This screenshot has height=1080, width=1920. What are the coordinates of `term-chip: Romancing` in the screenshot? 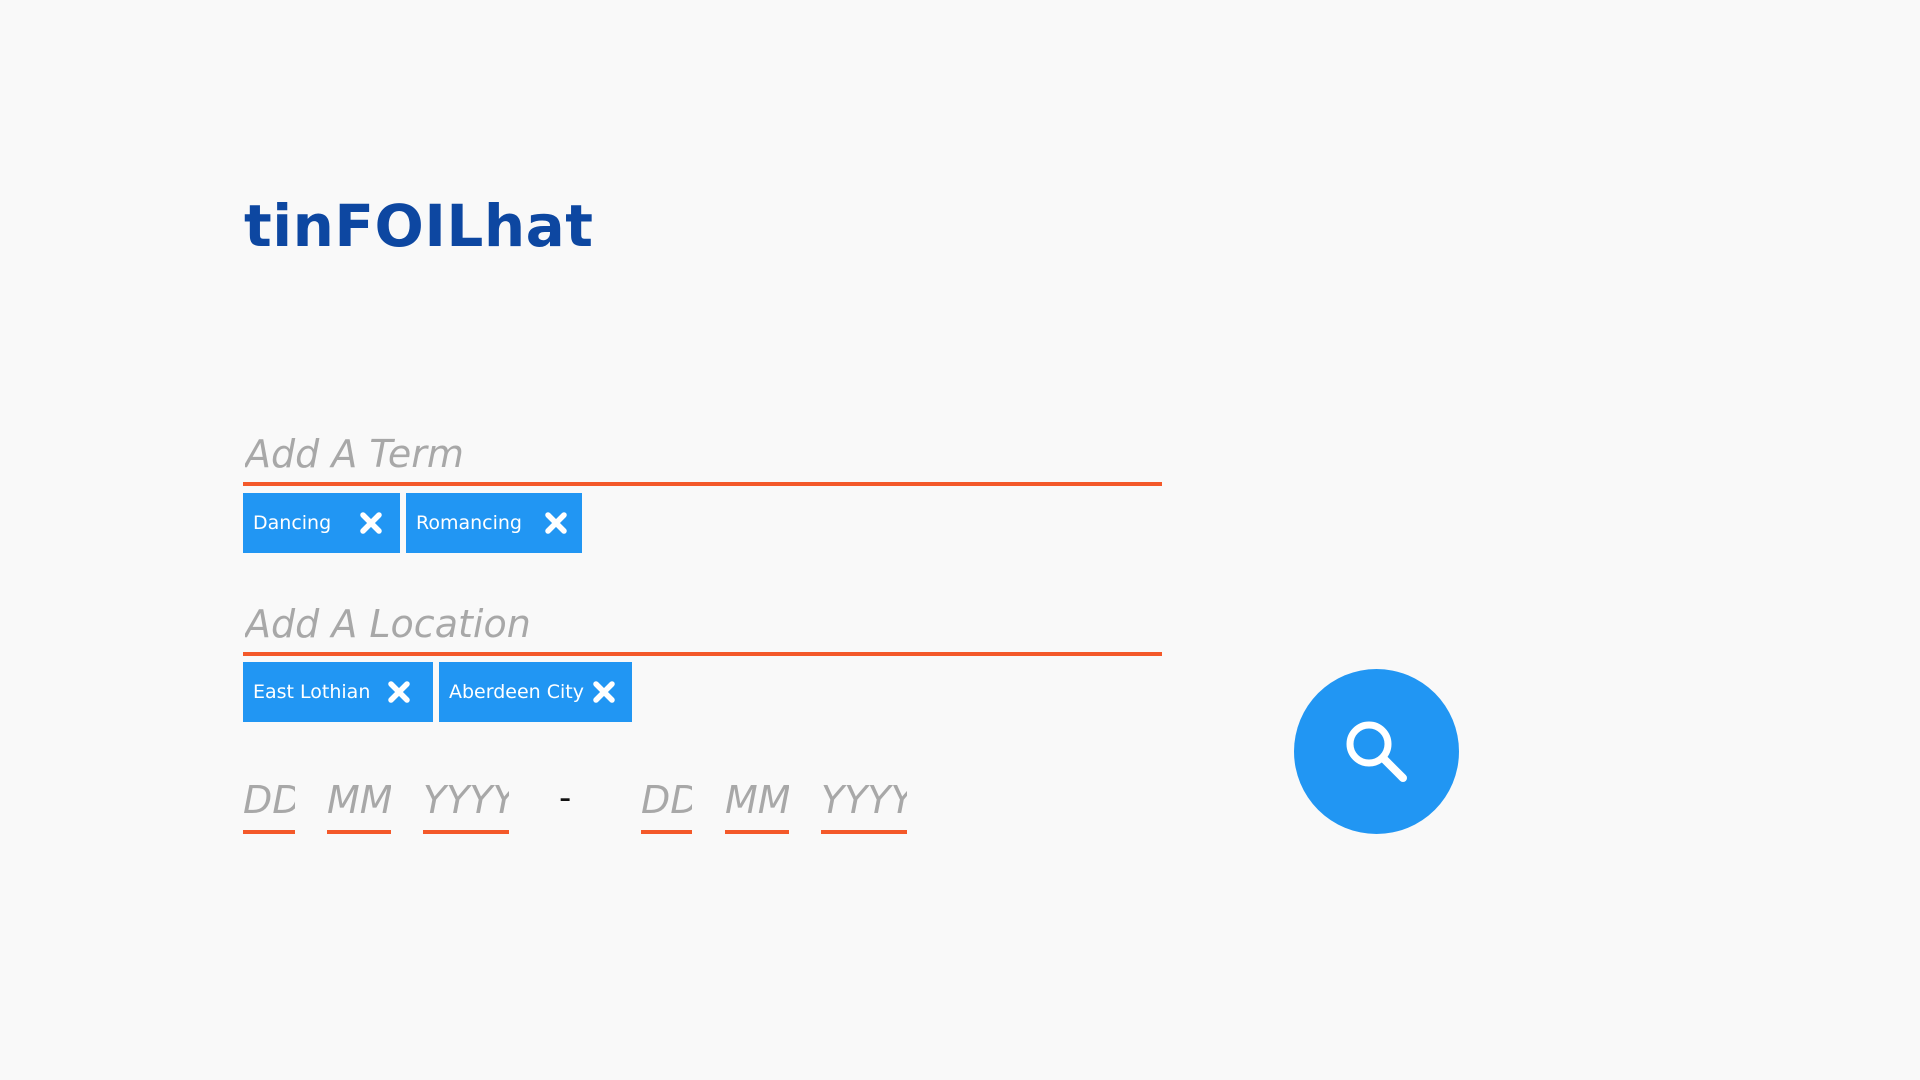 It's located at (494, 523).